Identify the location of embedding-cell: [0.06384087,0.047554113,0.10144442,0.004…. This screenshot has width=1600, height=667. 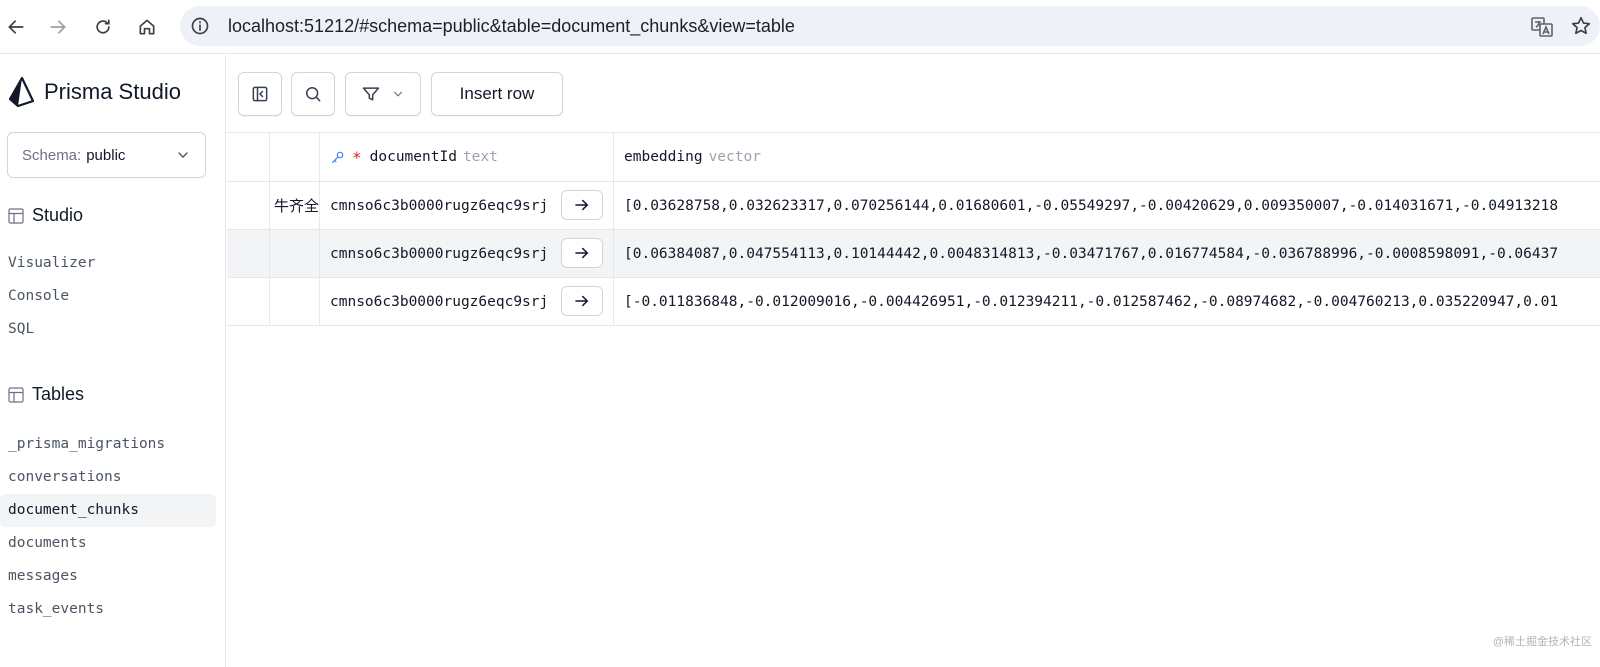
(1107, 253).